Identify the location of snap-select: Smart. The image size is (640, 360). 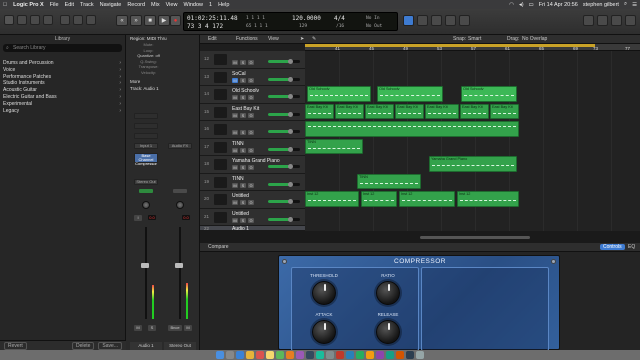
(474, 39).